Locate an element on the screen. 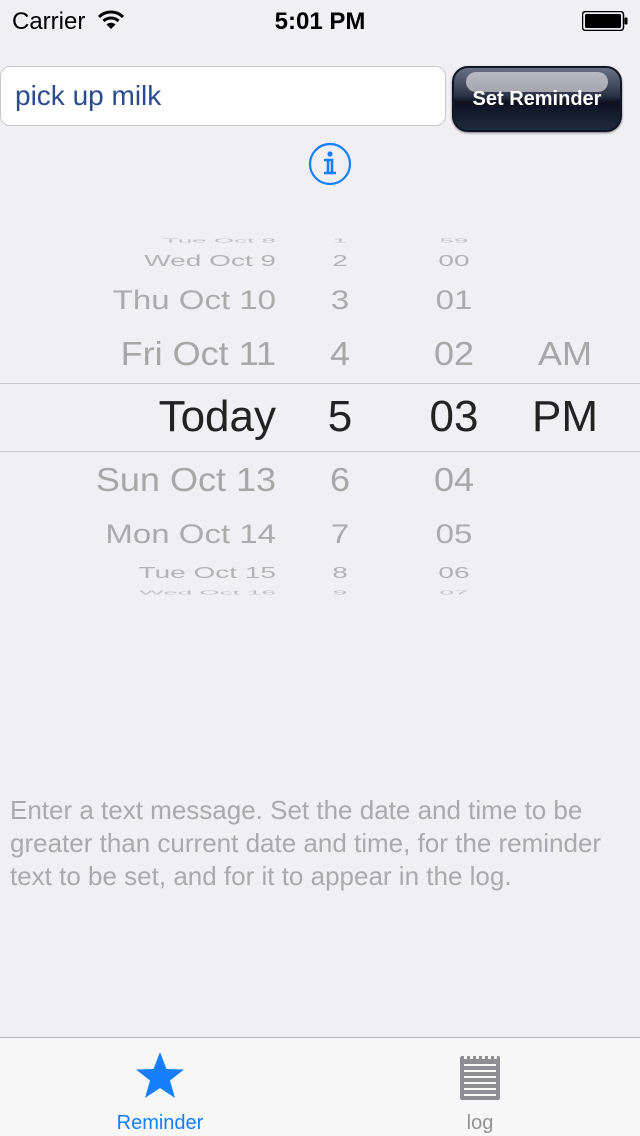  picker-minute-cell: 05 is located at coordinates (454, 534).